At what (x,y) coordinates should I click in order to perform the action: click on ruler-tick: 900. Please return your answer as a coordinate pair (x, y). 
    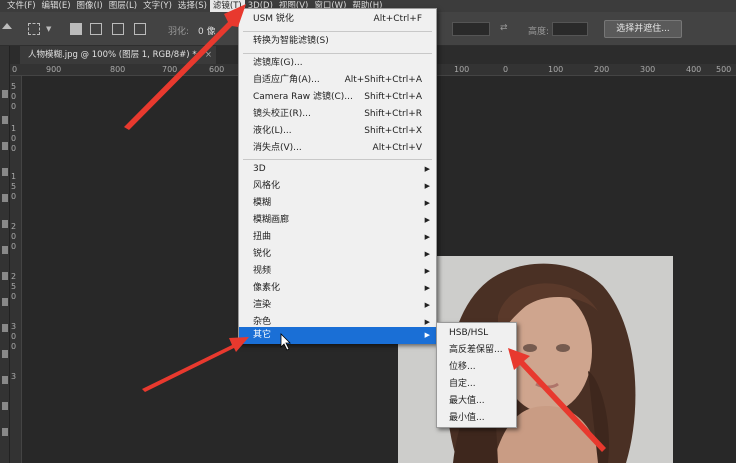
    Looking at the image, I should click on (54, 69).